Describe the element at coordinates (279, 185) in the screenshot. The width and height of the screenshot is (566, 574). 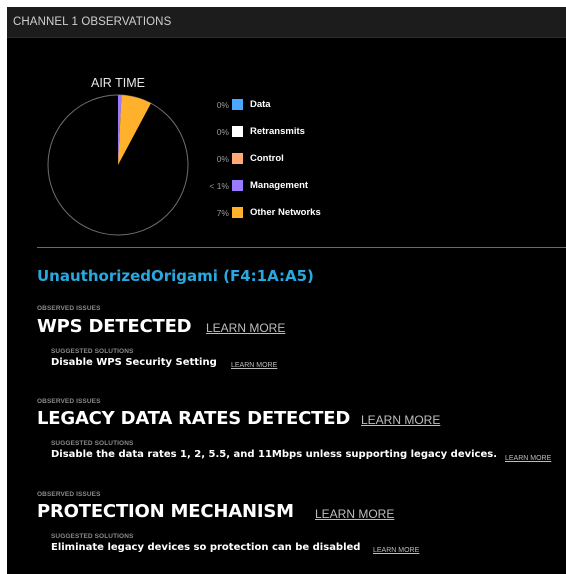
I see `legend-label: Management` at that location.